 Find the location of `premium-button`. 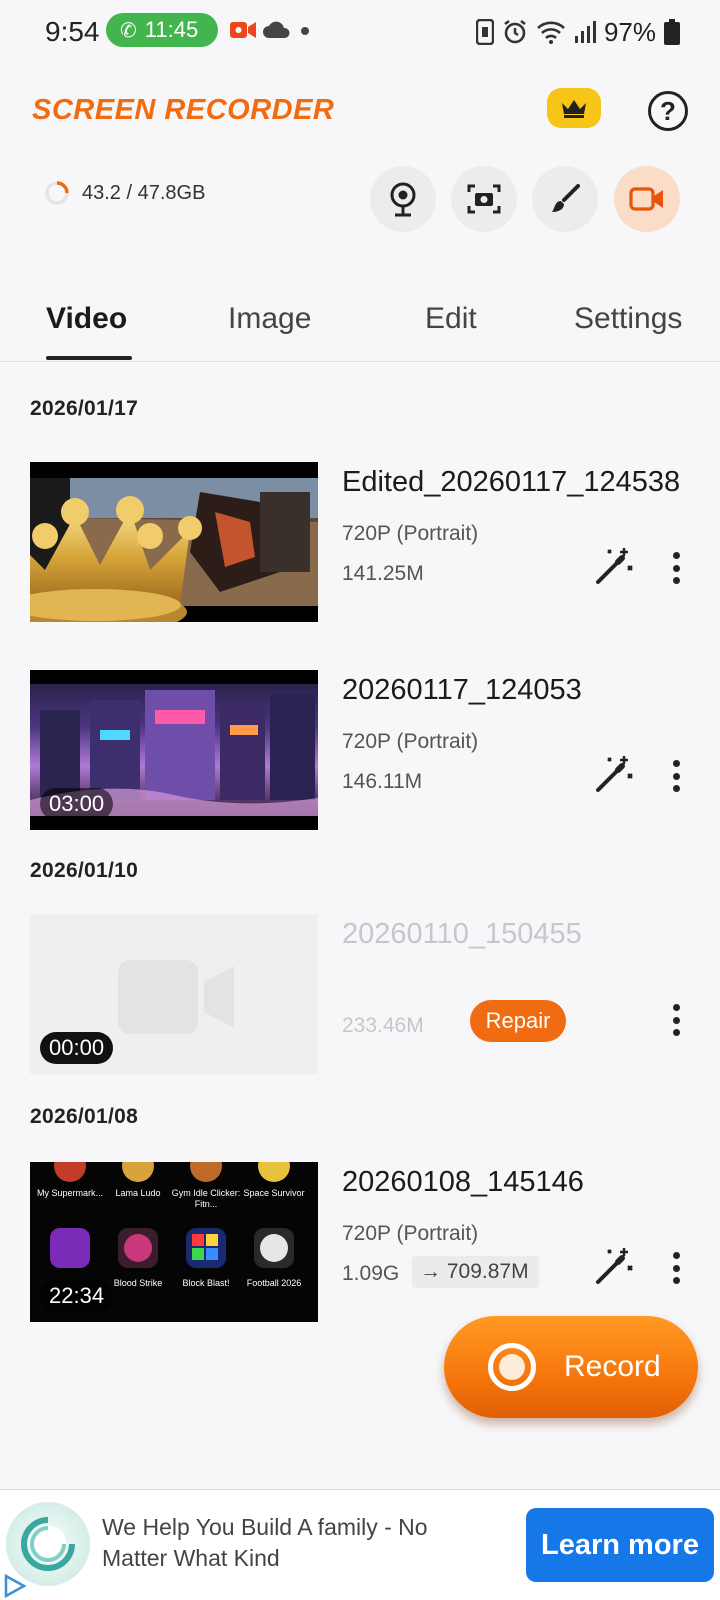

premium-button is located at coordinates (574, 108).